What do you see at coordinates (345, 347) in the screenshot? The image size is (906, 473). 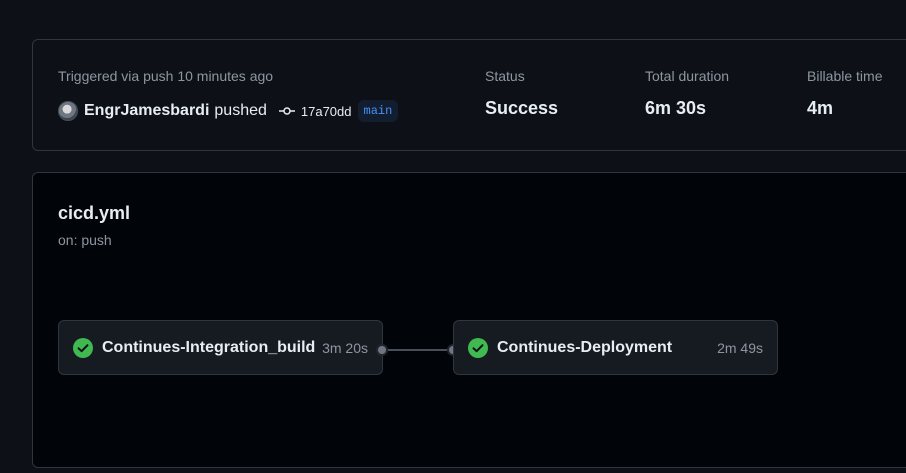 I see `job-duration: 3m 20s` at bounding box center [345, 347].